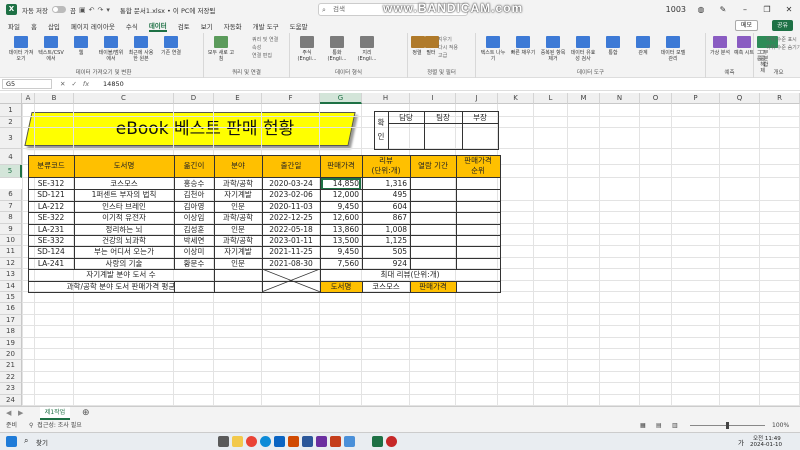 The image size is (800, 450). What do you see at coordinates (11, 110) in the screenshot?
I see `row-header-1: 1` at bounding box center [11, 110].